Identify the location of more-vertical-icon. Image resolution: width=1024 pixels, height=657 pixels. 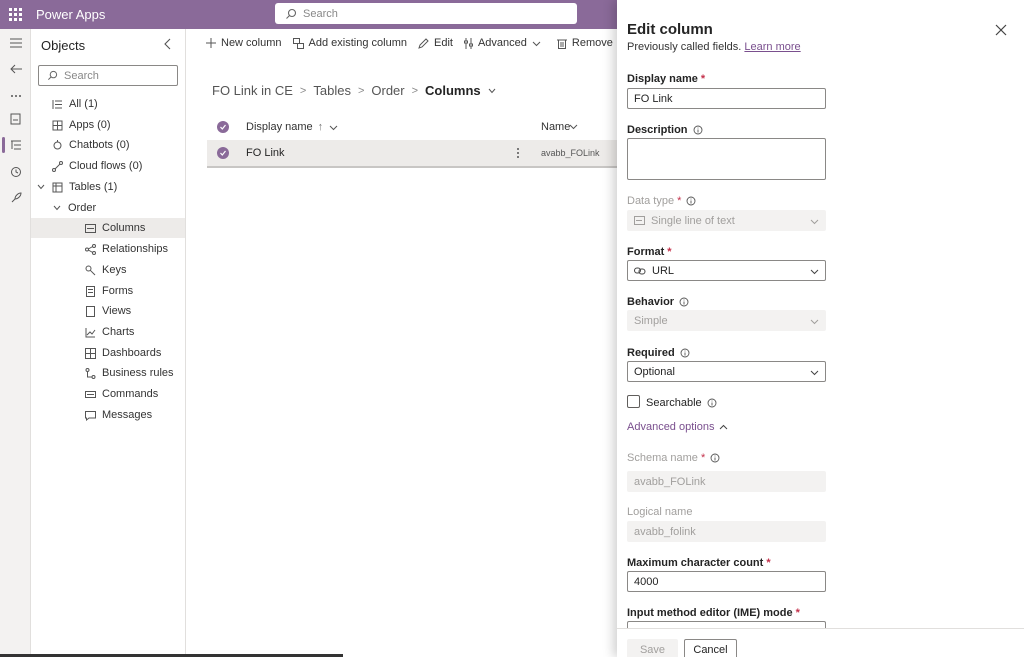
(518, 153).